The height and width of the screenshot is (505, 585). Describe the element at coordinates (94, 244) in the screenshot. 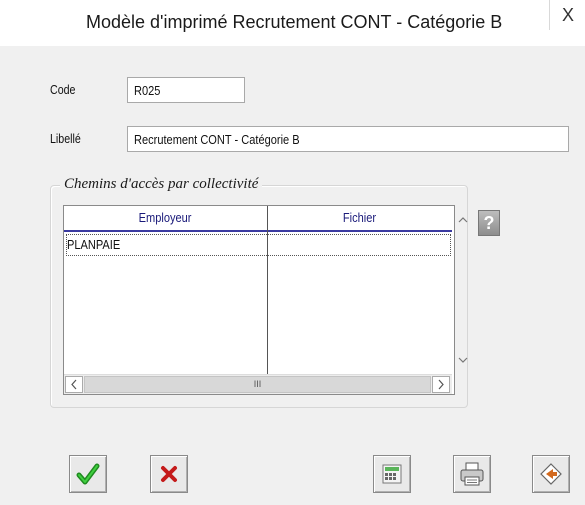

I see `cell-employeur: PLANPAIE` at that location.